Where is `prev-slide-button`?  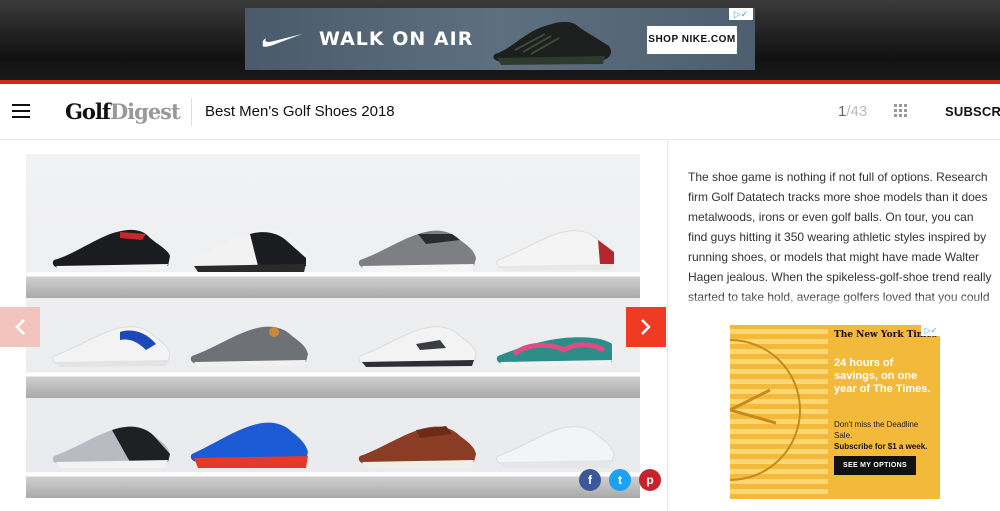 prev-slide-button is located at coordinates (20, 327).